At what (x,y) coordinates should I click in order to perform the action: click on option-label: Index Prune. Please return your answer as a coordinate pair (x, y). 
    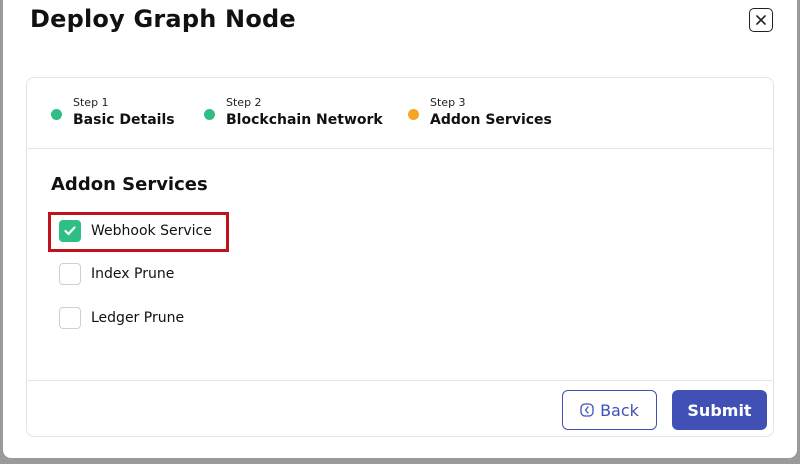
    Looking at the image, I should click on (133, 274).